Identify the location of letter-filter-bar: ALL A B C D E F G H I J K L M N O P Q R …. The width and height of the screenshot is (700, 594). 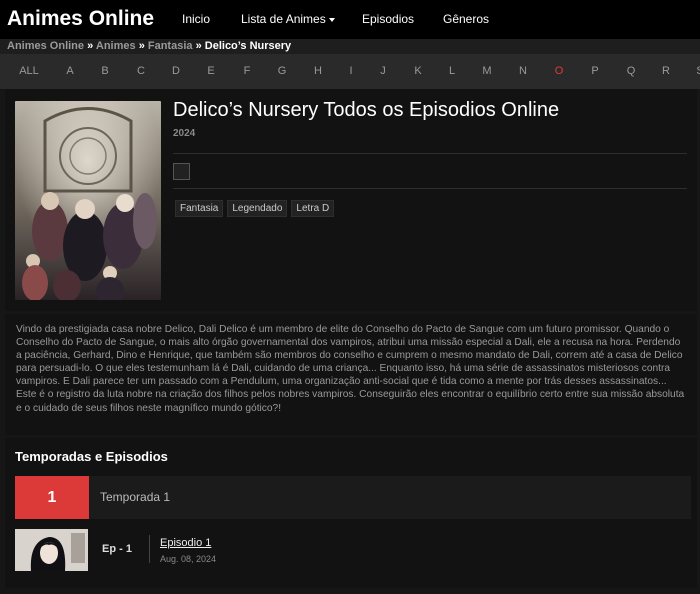
(350, 71).